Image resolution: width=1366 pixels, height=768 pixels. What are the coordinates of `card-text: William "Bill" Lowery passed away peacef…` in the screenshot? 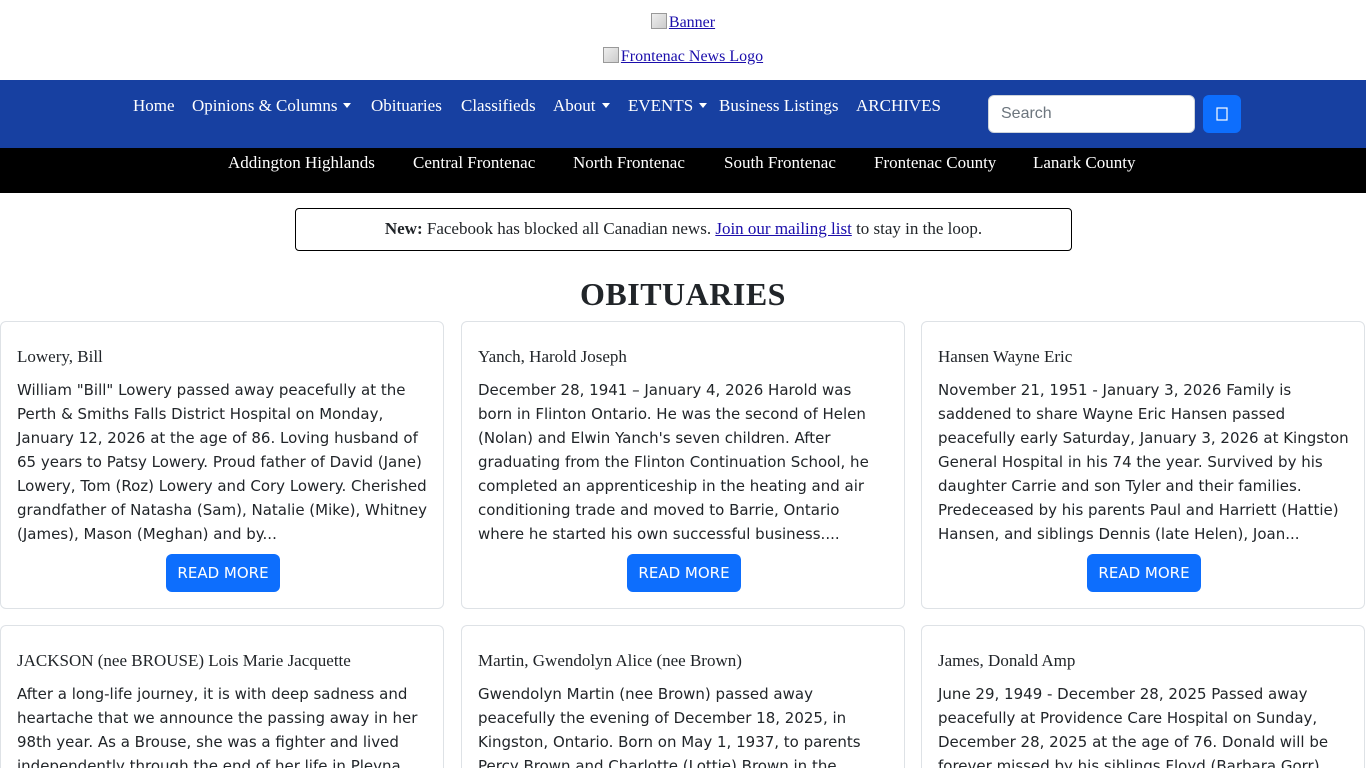 It's located at (222, 462).